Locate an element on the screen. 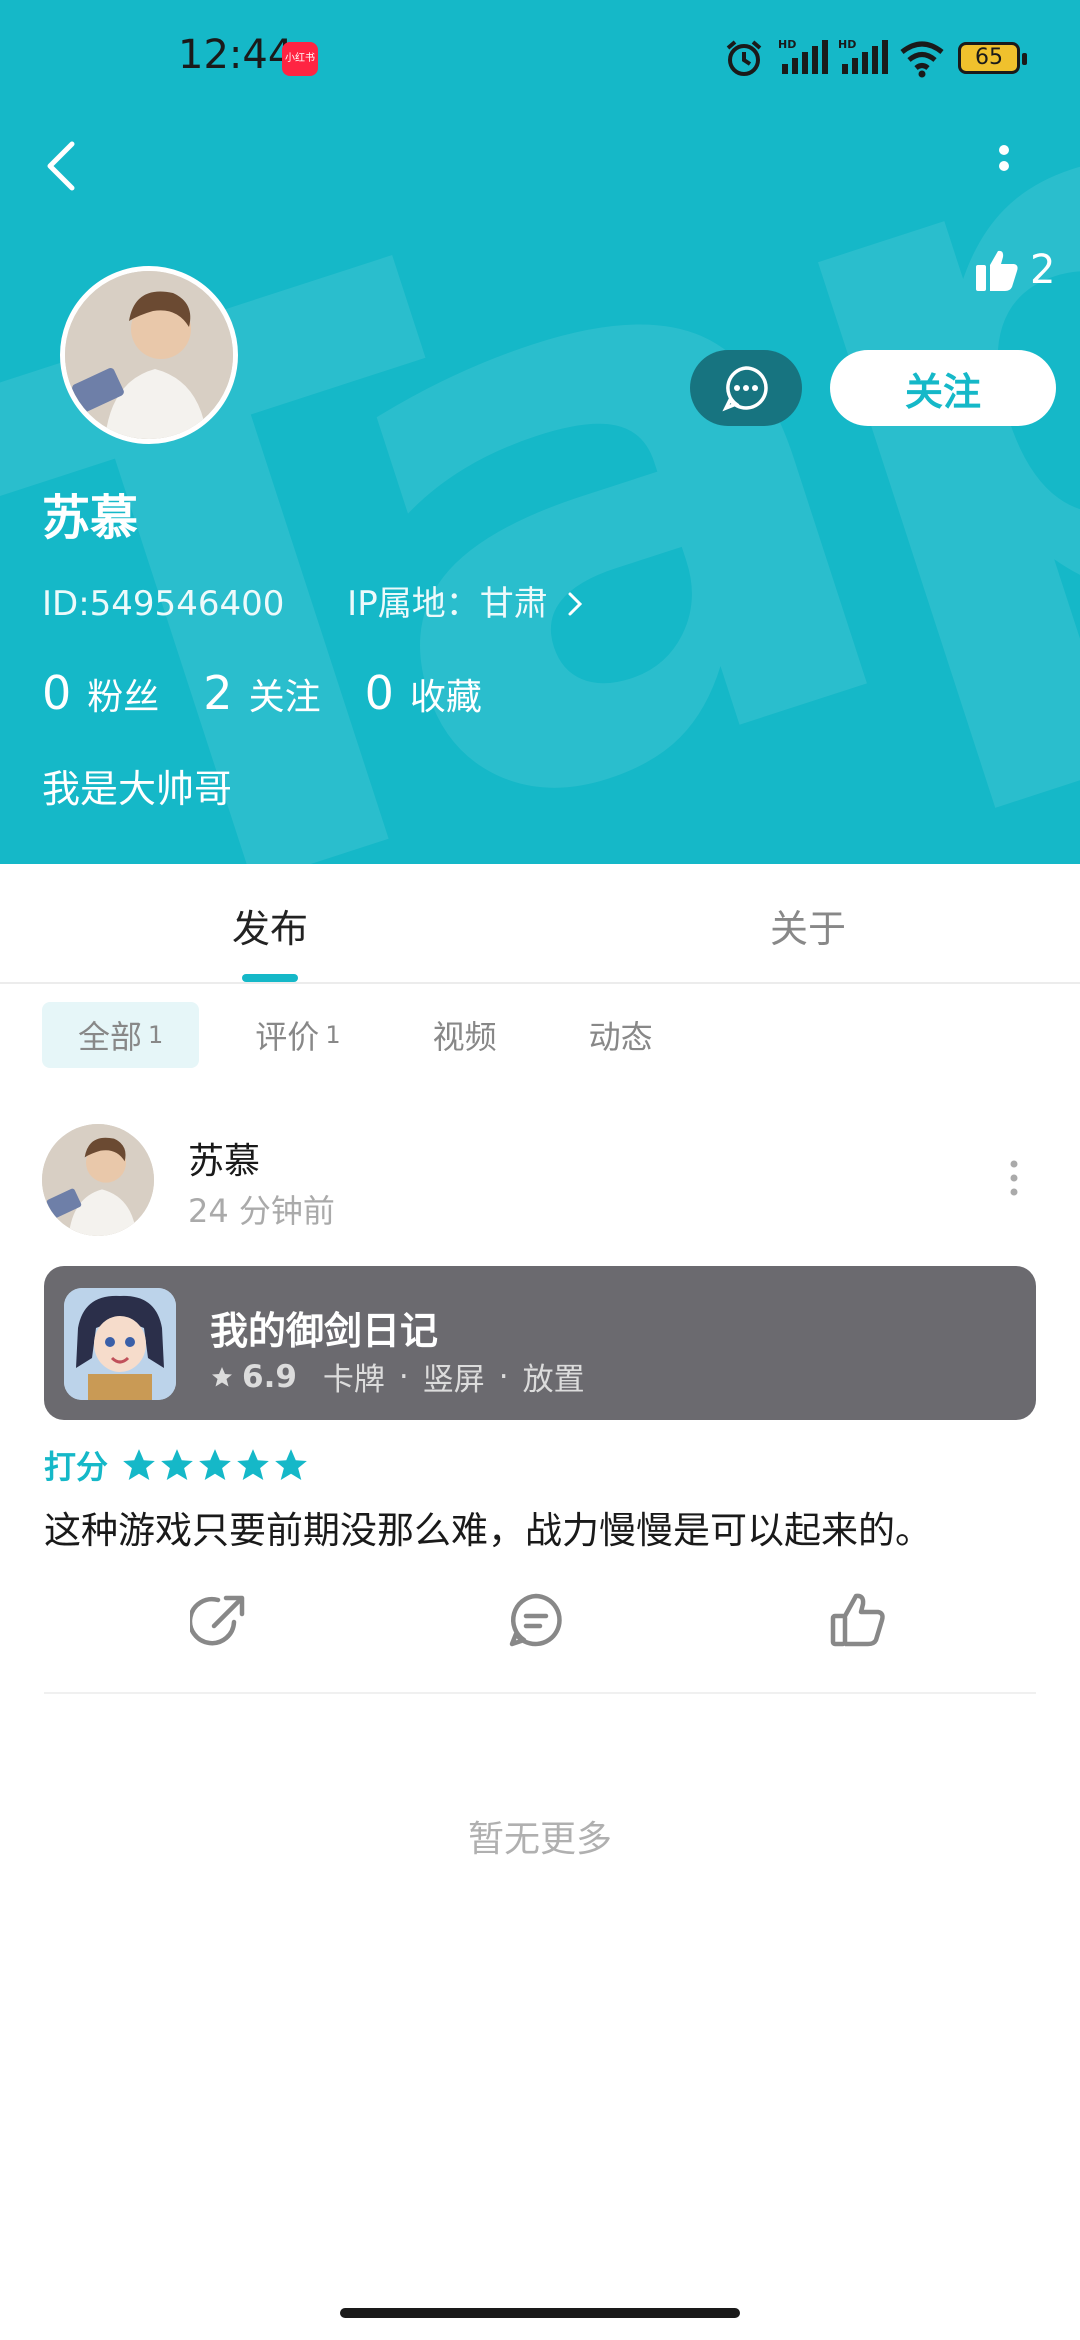 The width and height of the screenshot is (1080, 2340). chip-all-count: 1 is located at coordinates (156, 1035).